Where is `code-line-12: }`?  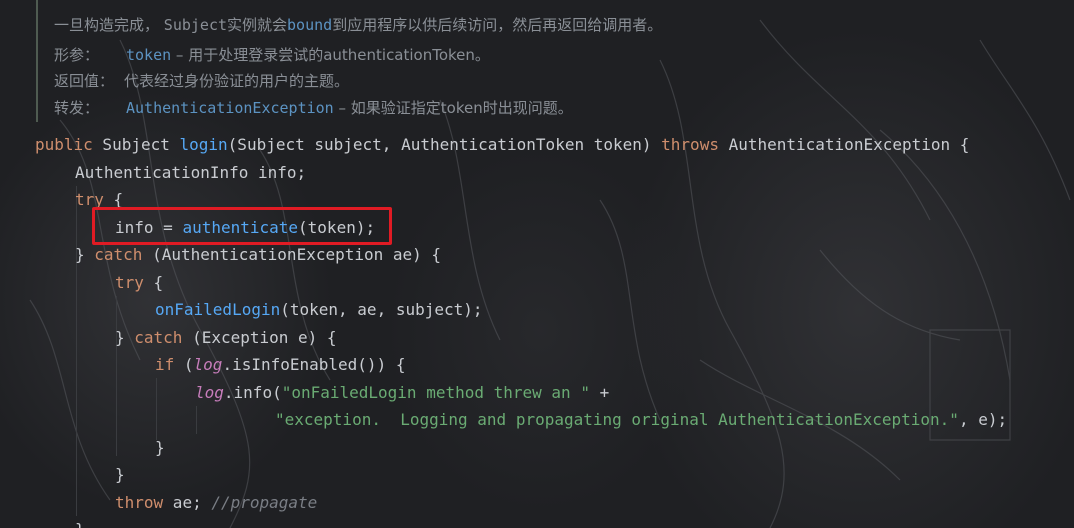
code-line-12: } is located at coordinates (160, 448).